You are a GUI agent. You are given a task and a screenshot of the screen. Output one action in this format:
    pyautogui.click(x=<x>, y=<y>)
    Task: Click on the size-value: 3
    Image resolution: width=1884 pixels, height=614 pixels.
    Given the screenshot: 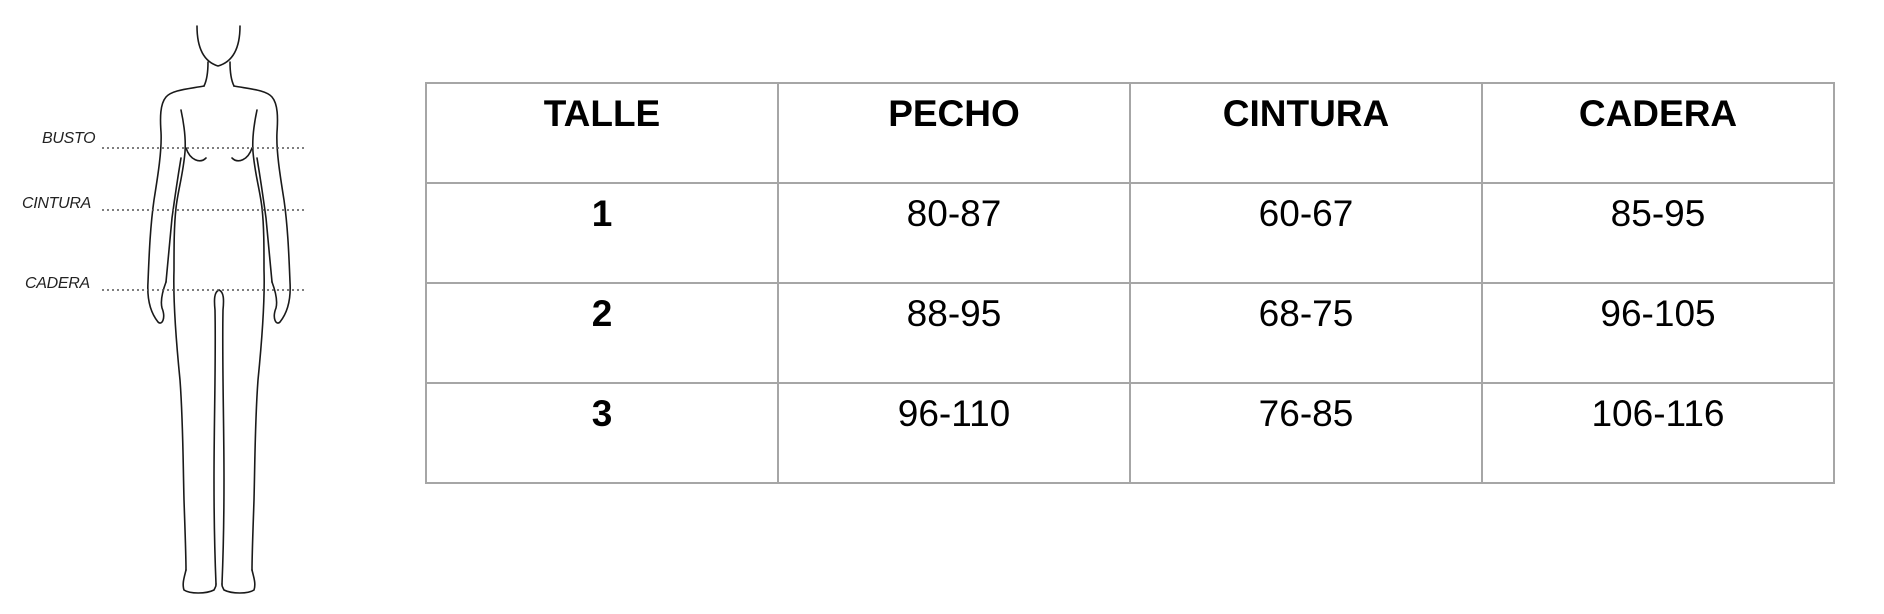 What is the action you would take?
    pyautogui.click(x=602, y=433)
    